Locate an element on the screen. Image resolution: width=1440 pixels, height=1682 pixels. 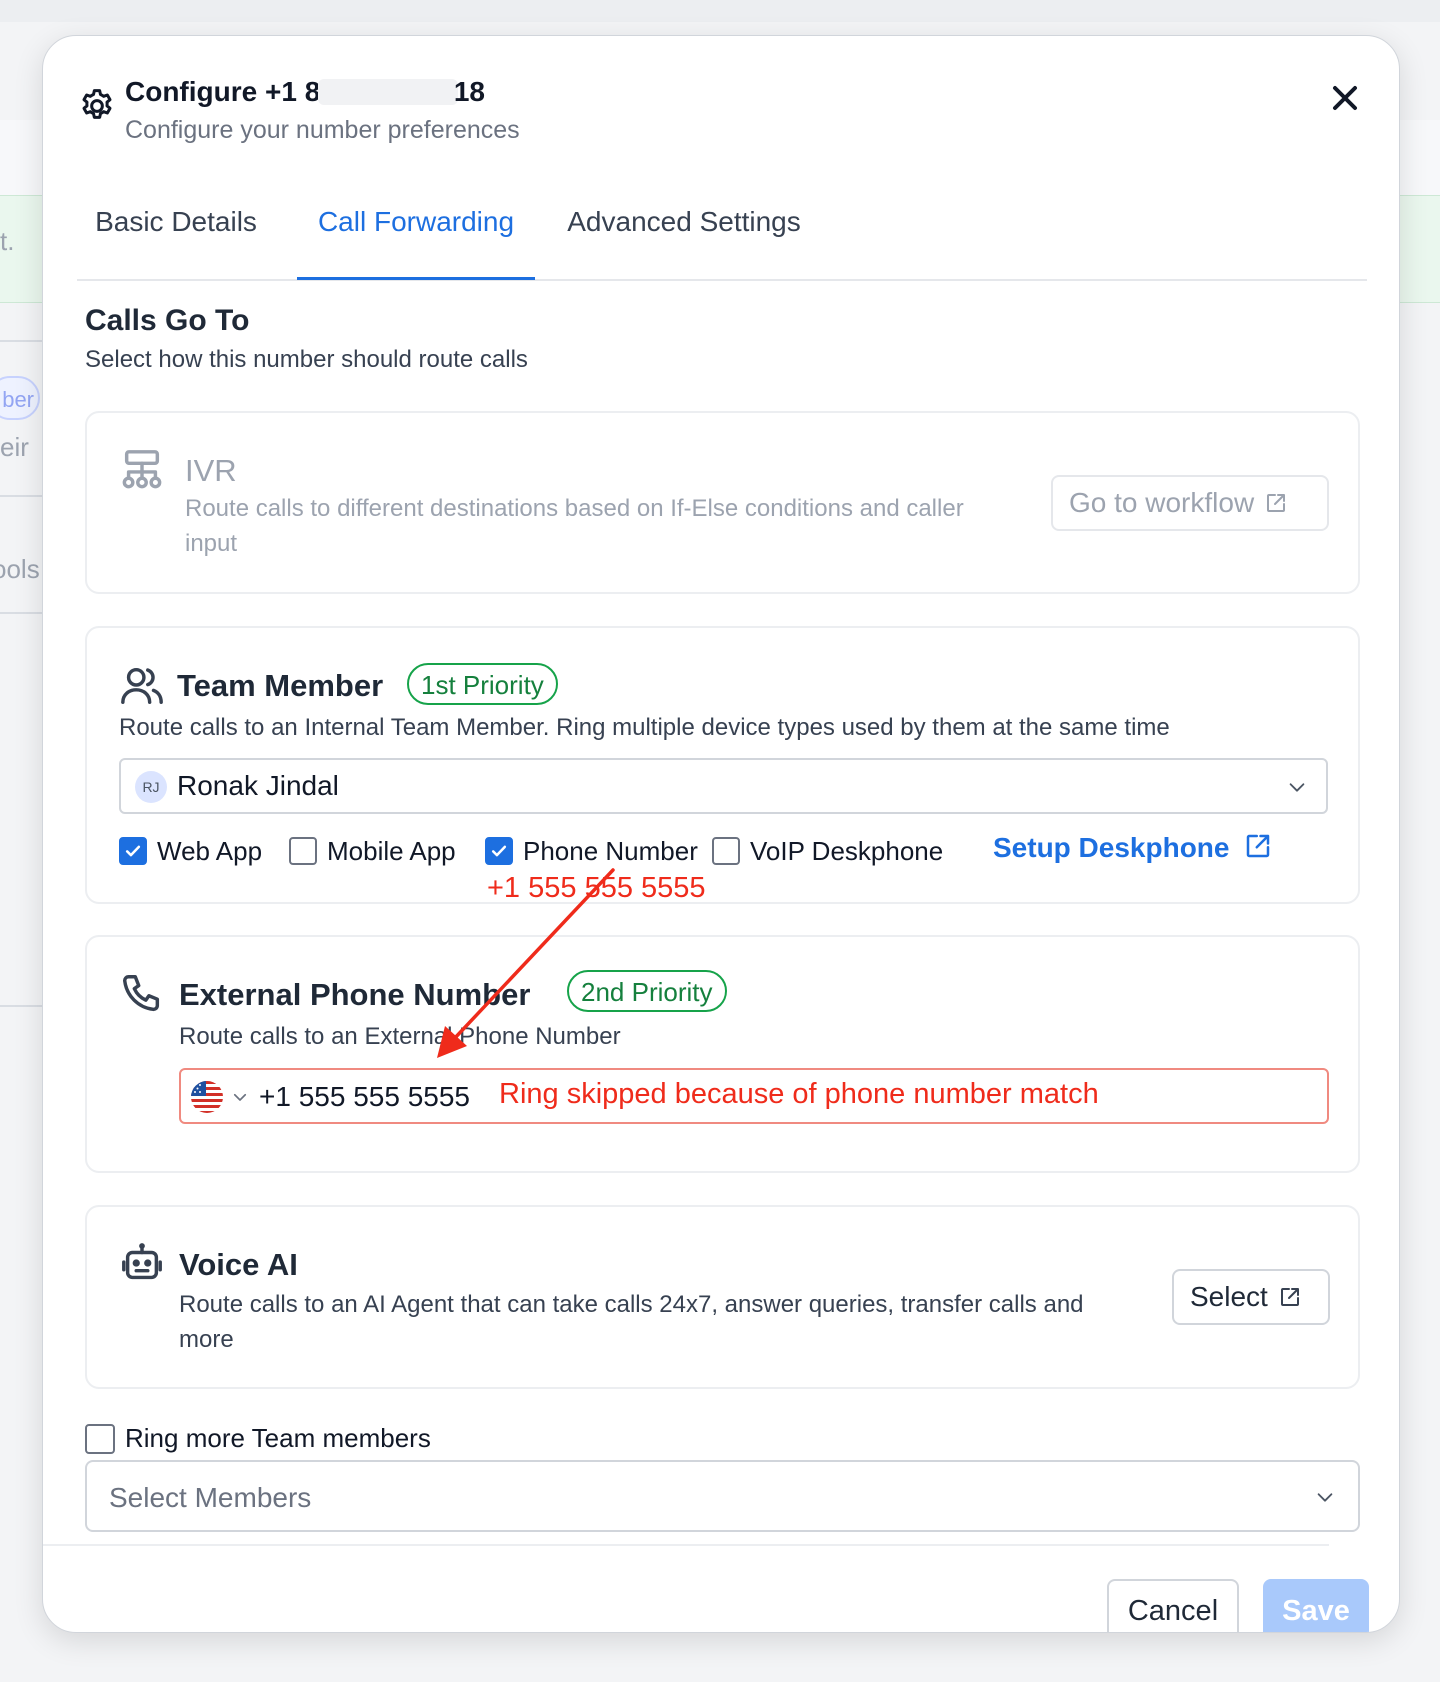
phone-number-annotation: +1 555 555 5555 is located at coordinates (596, 888).